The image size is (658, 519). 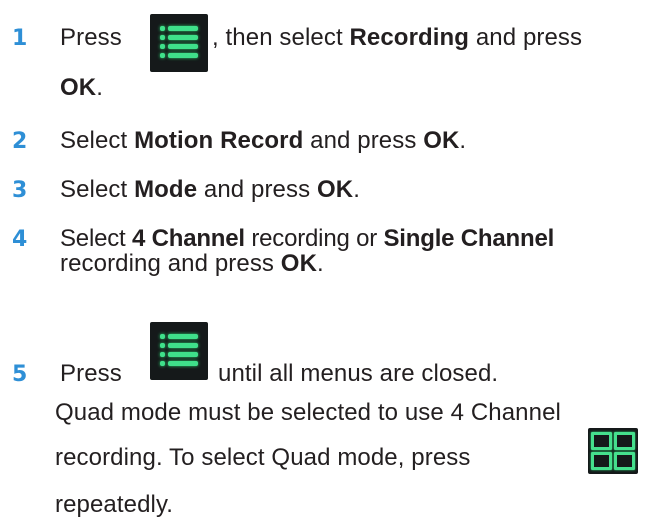 What do you see at coordinates (363, 140) in the screenshot?
I see `step-2-and-press-text: and press` at bounding box center [363, 140].